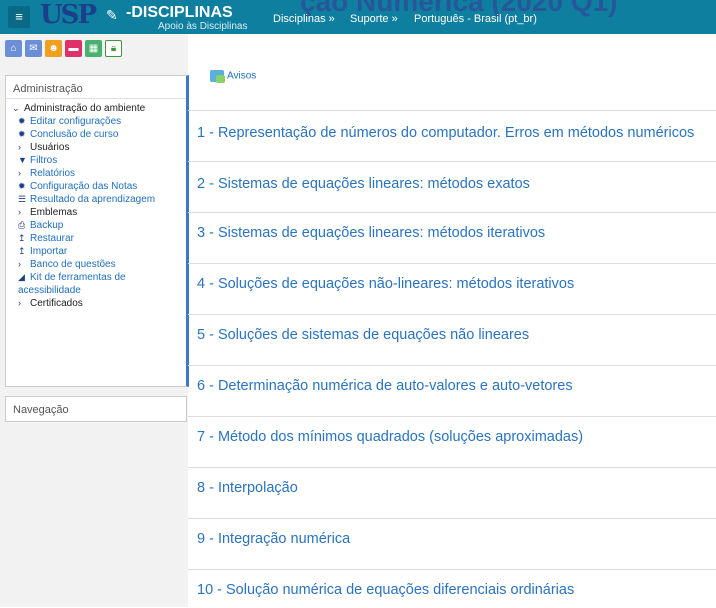  I want to click on tree-item-restaurar: ↥ Restaurar, so click(46, 238).